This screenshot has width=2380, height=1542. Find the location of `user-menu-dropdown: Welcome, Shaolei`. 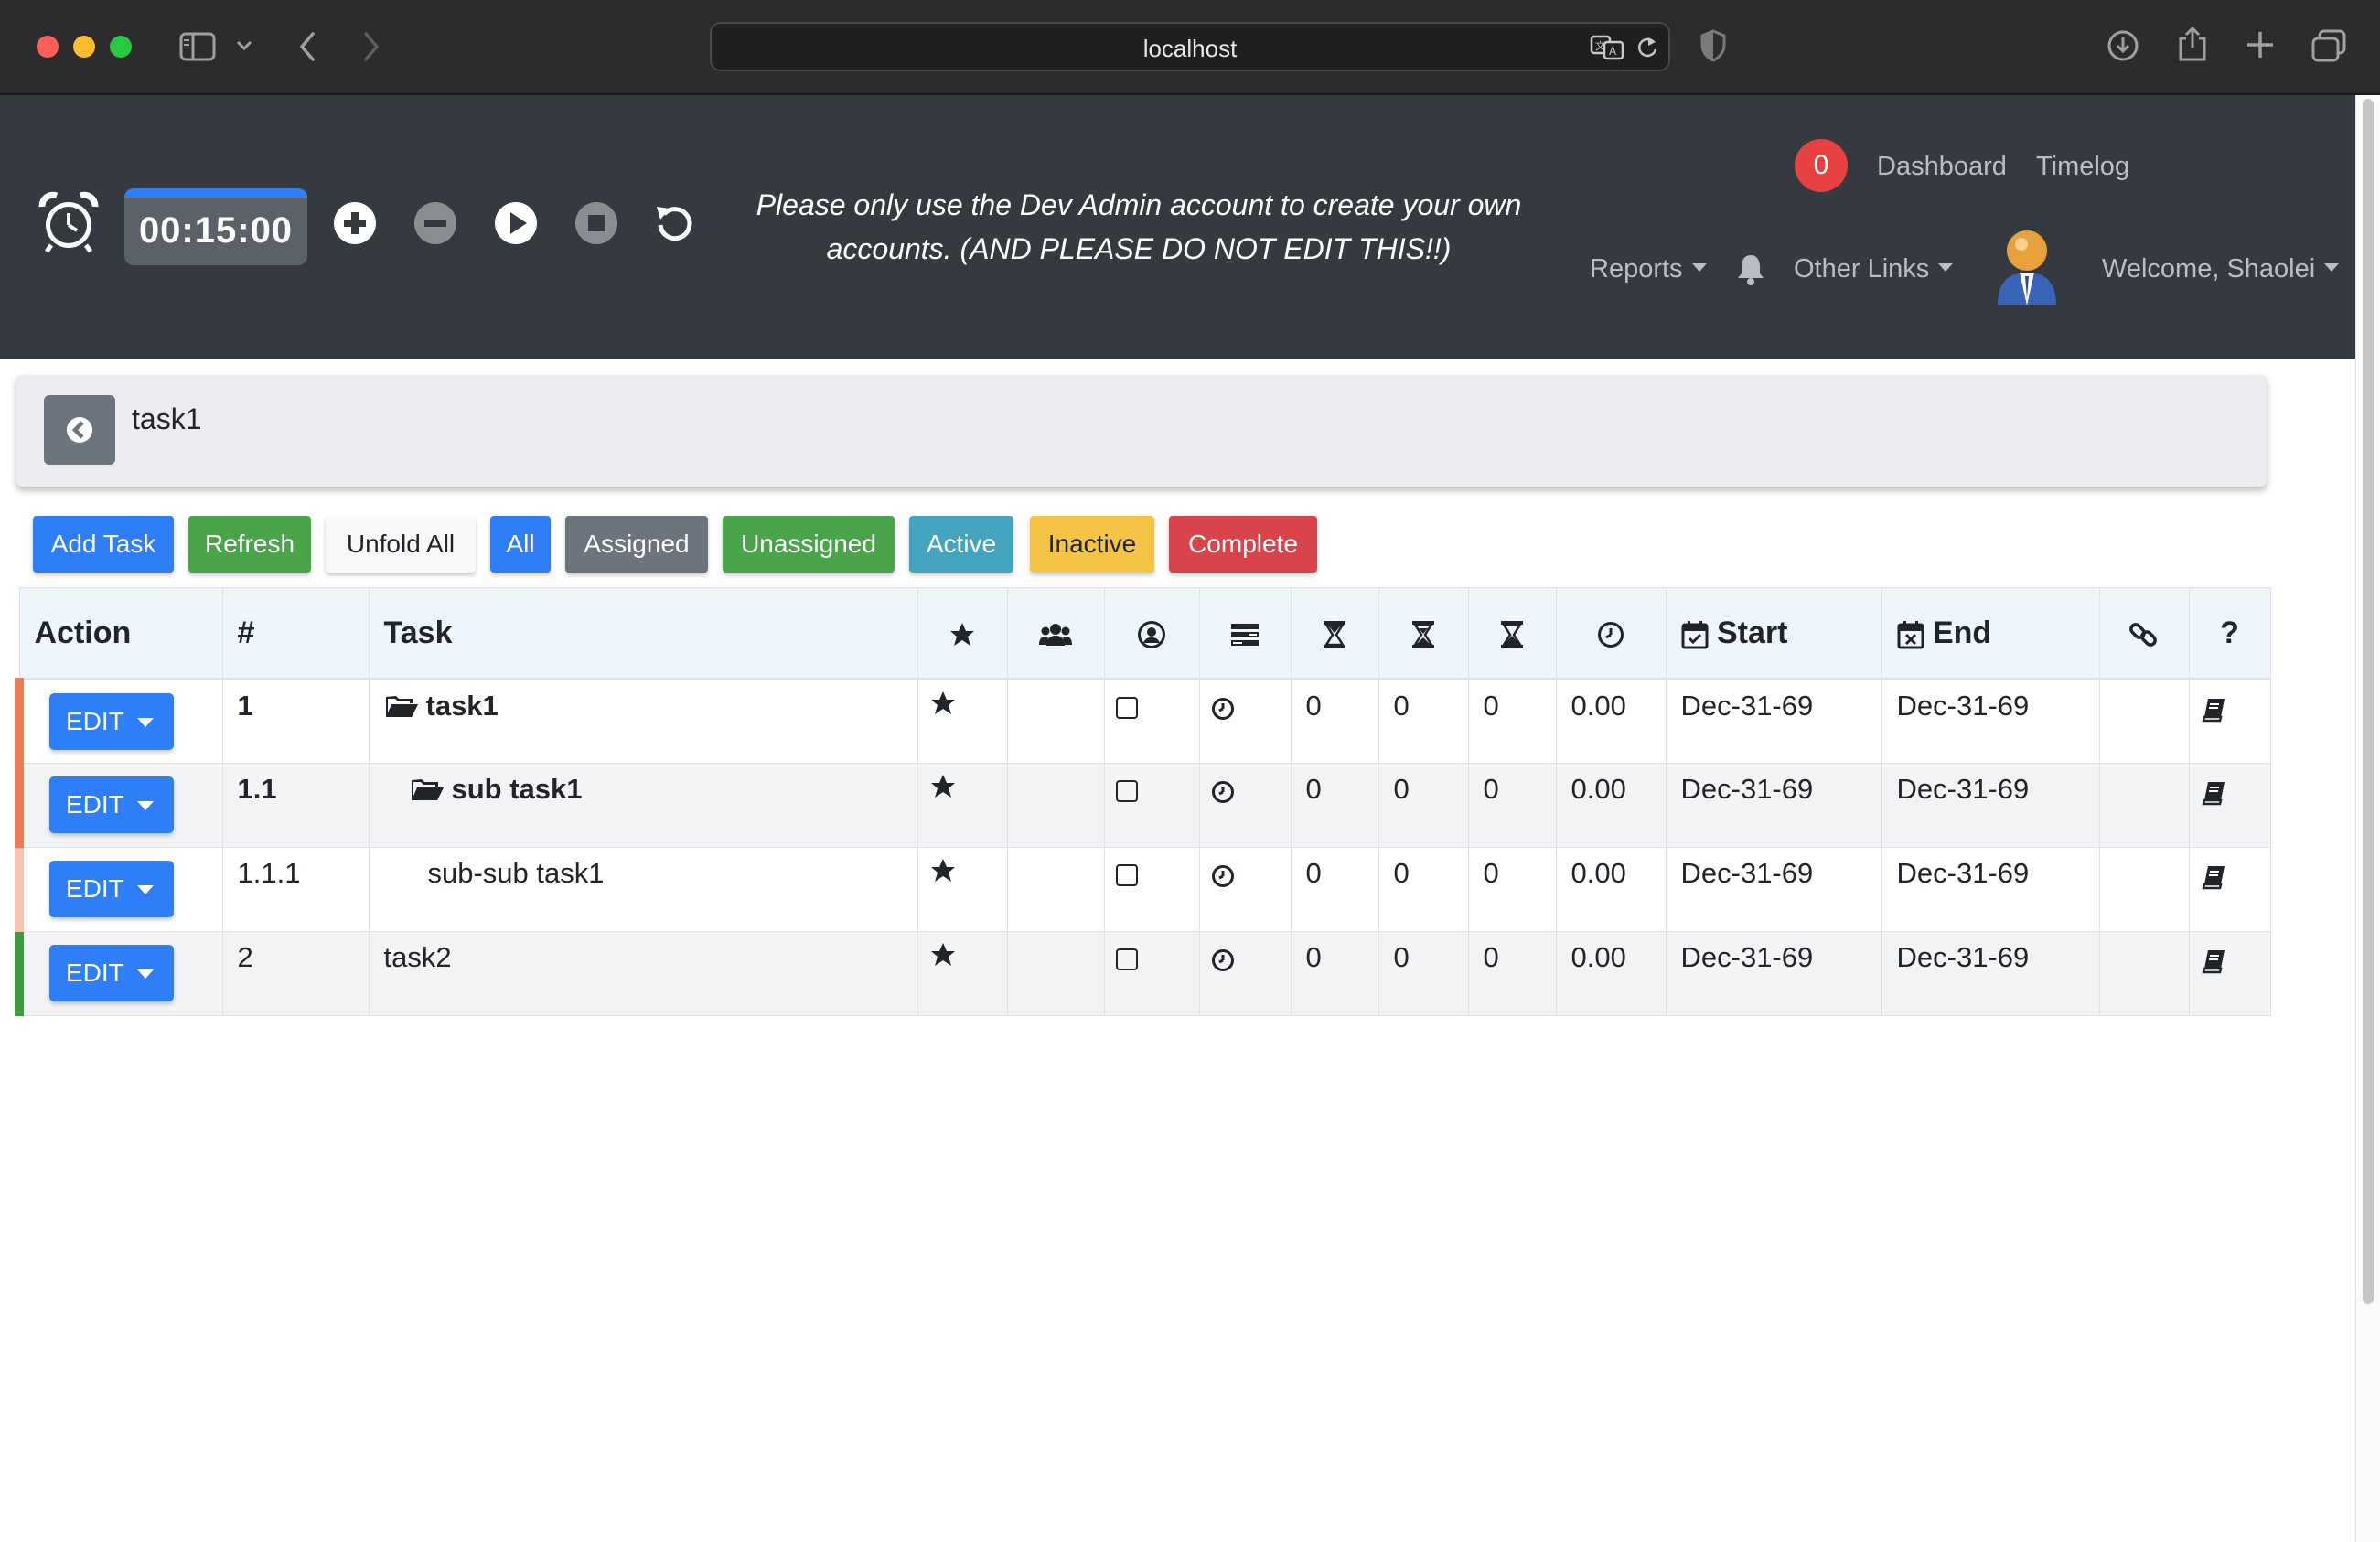

user-menu-dropdown: Welcome, Shaolei is located at coordinates (2221, 269).